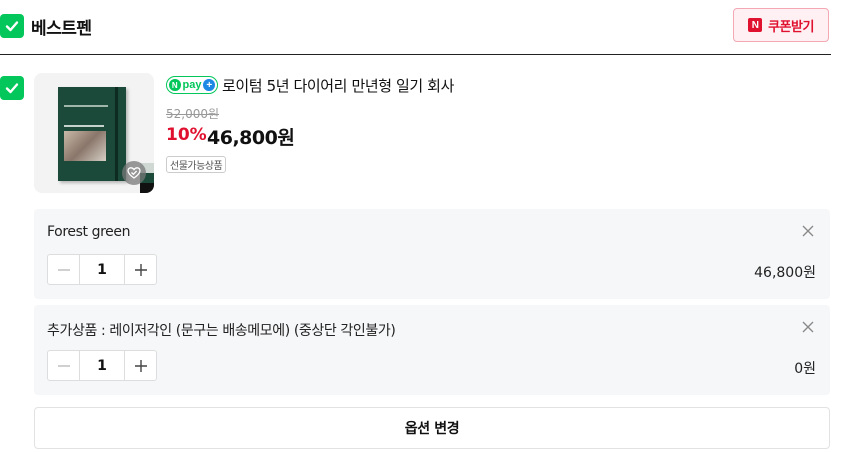 This screenshot has height=453, width=843. What do you see at coordinates (805, 369) in the screenshot?
I see `option-price: 0원` at bounding box center [805, 369].